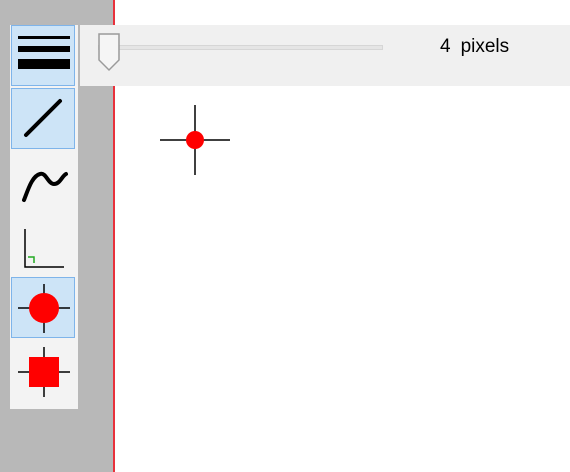 The height and width of the screenshot is (472, 570). What do you see at coordinates (240, 47) in the screenshot?
I see `line-width-slider` at bounding box center [240, 47].